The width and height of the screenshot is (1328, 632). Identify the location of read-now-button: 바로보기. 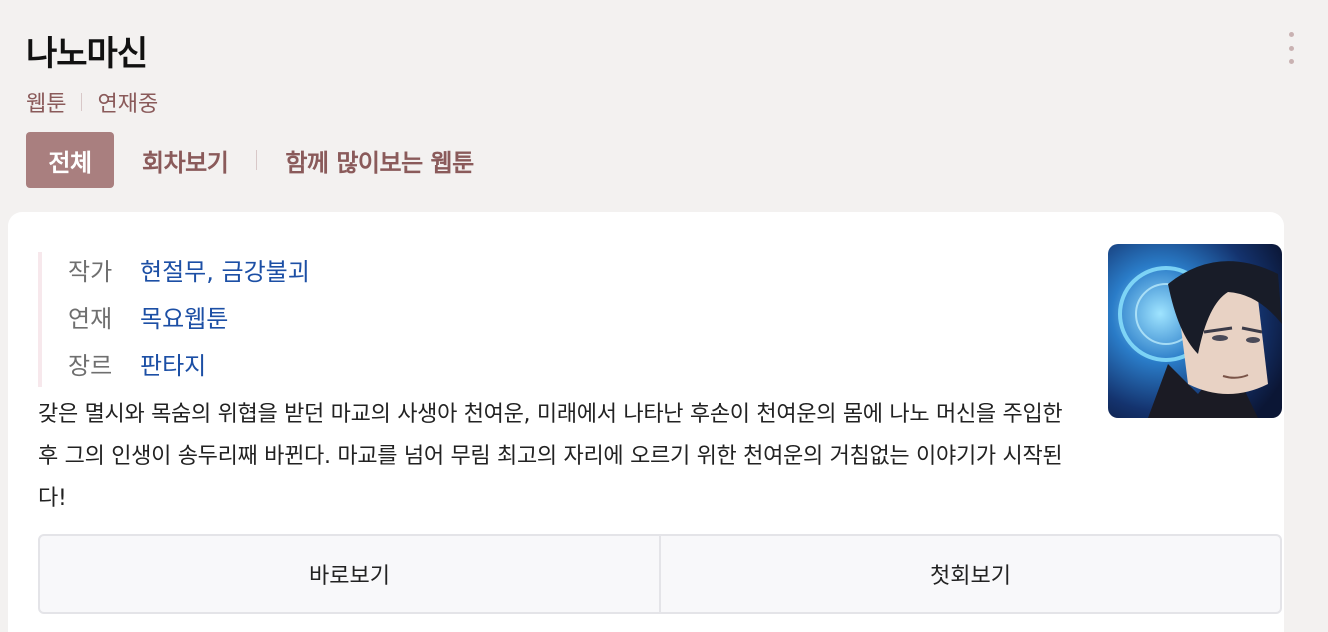
(349, 574).